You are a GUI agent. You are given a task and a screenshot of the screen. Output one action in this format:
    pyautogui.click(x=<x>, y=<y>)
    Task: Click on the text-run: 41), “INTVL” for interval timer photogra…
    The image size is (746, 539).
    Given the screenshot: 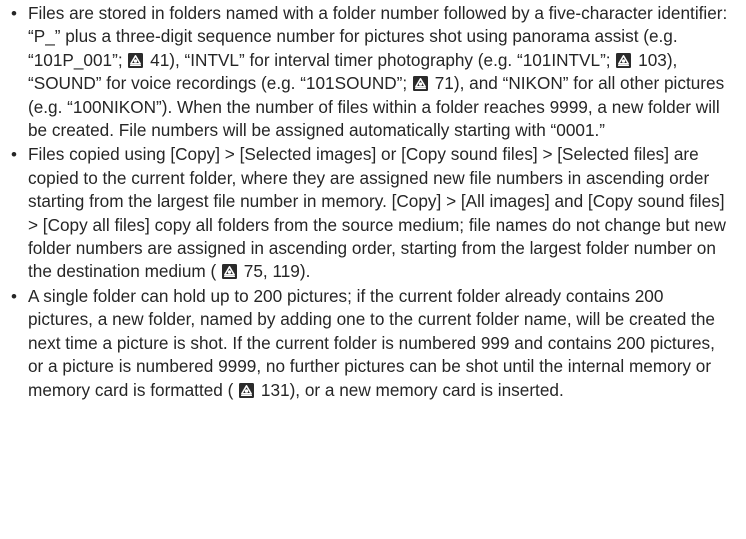 What is the action you would take?
    pyautogui.click(x=383, y=59)
    